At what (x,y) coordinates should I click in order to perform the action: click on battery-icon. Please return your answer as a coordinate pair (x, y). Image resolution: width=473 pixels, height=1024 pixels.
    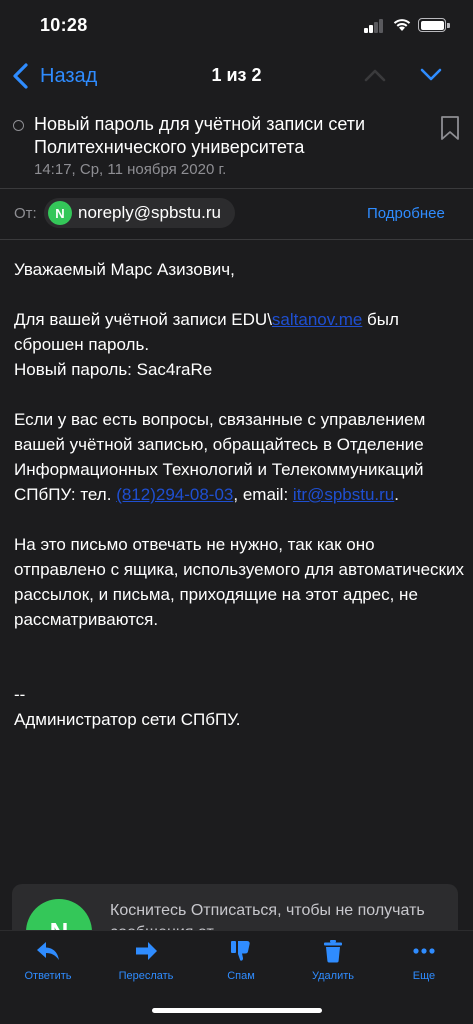
    Looking at the image, I should click on (434, 25).